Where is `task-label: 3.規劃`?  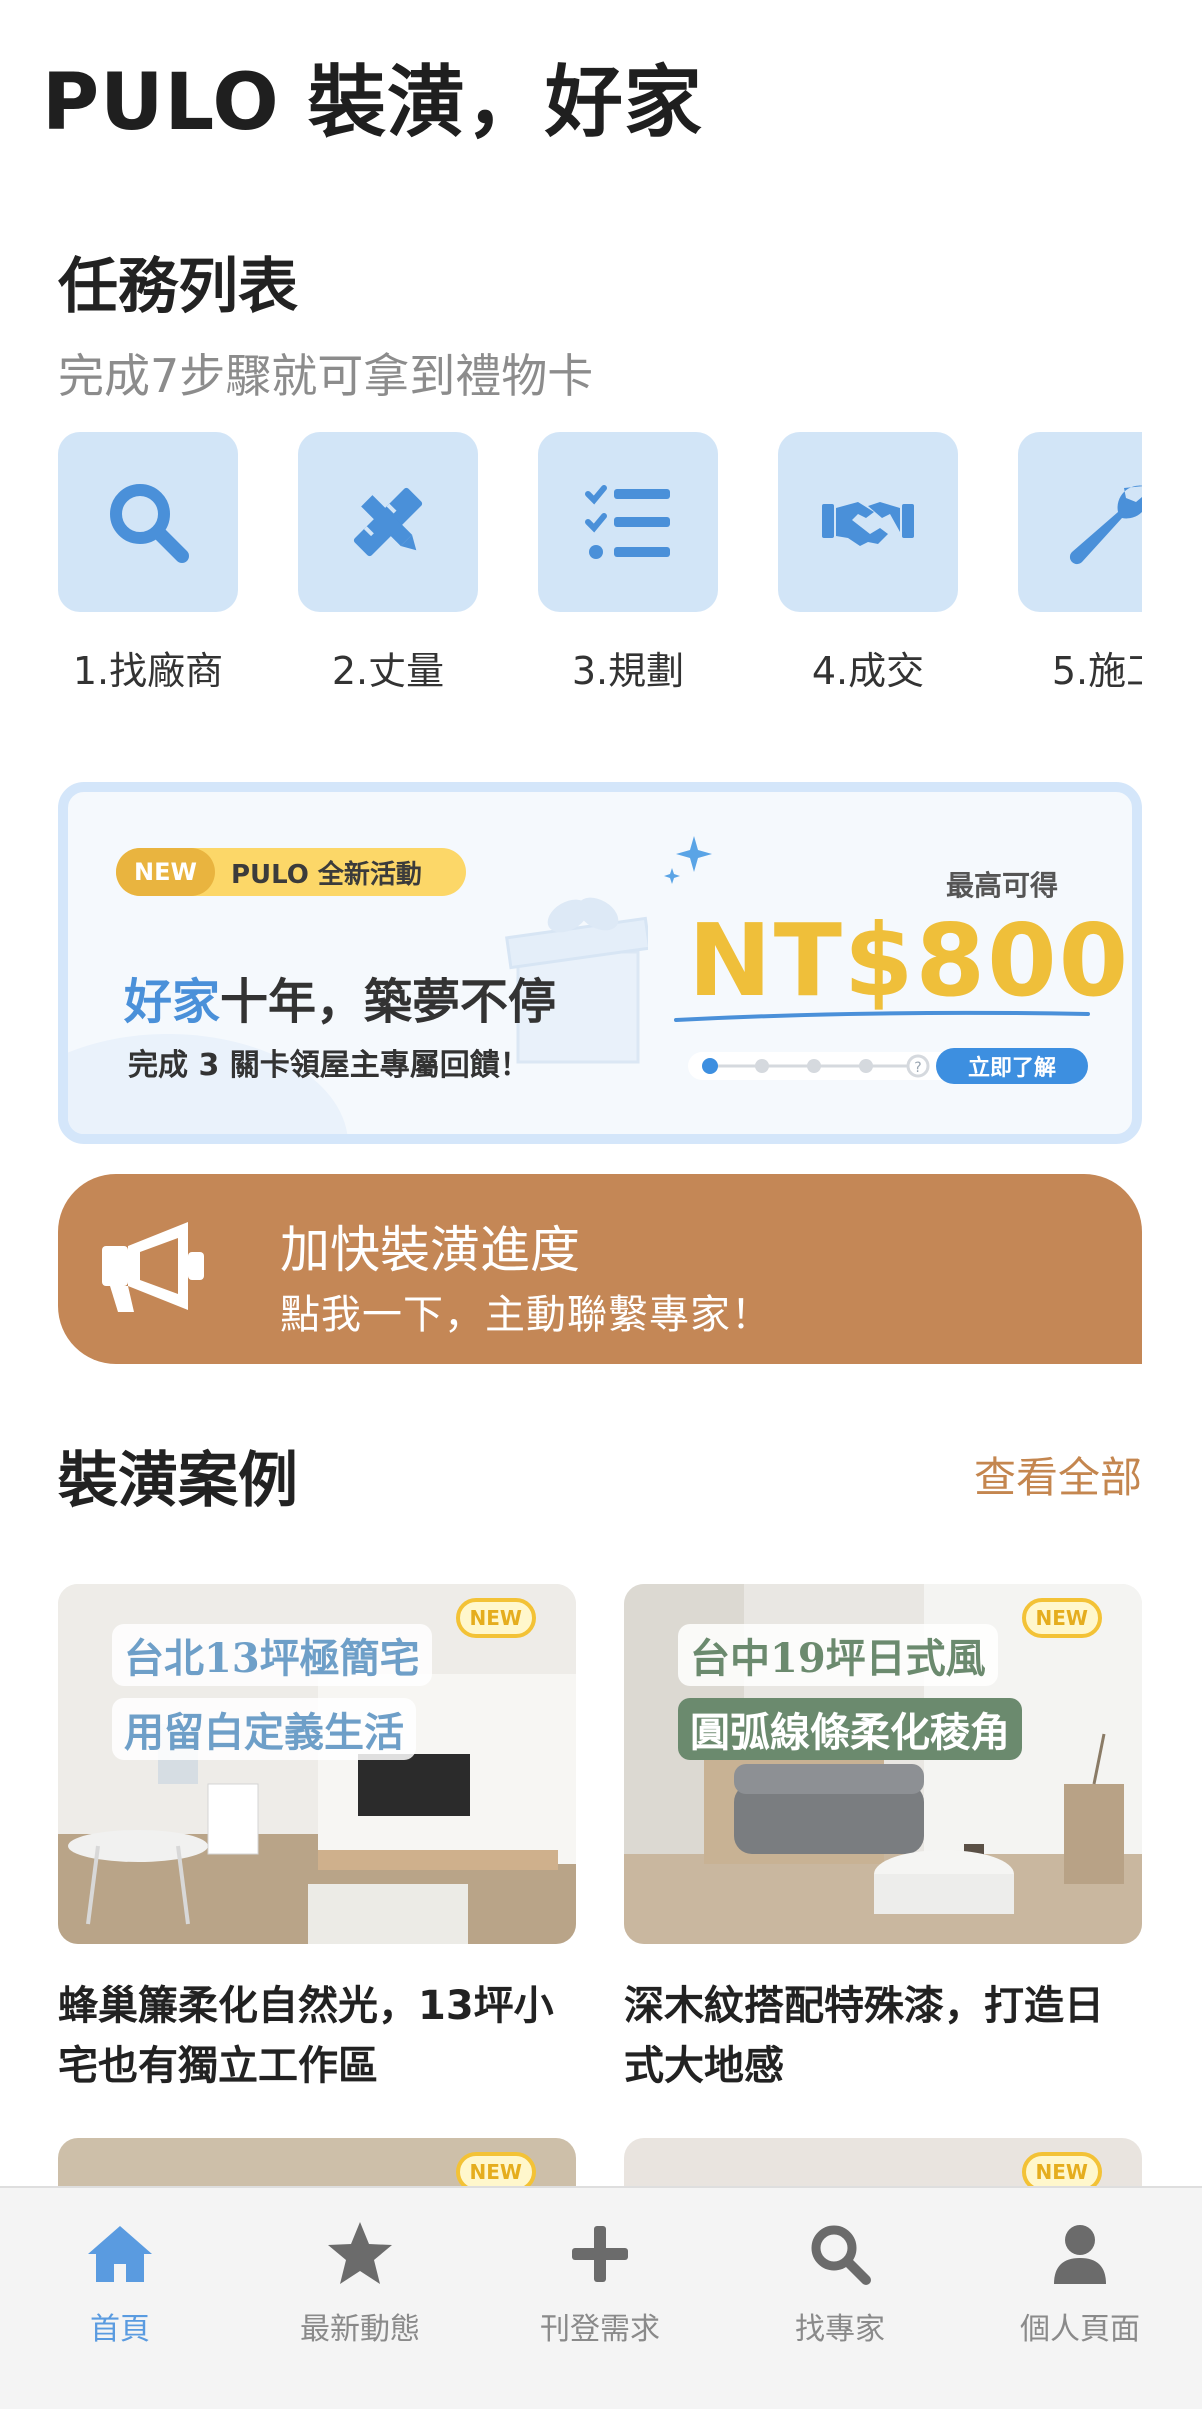 task-label: 3.規劃 is located at coordinates (628, 671).